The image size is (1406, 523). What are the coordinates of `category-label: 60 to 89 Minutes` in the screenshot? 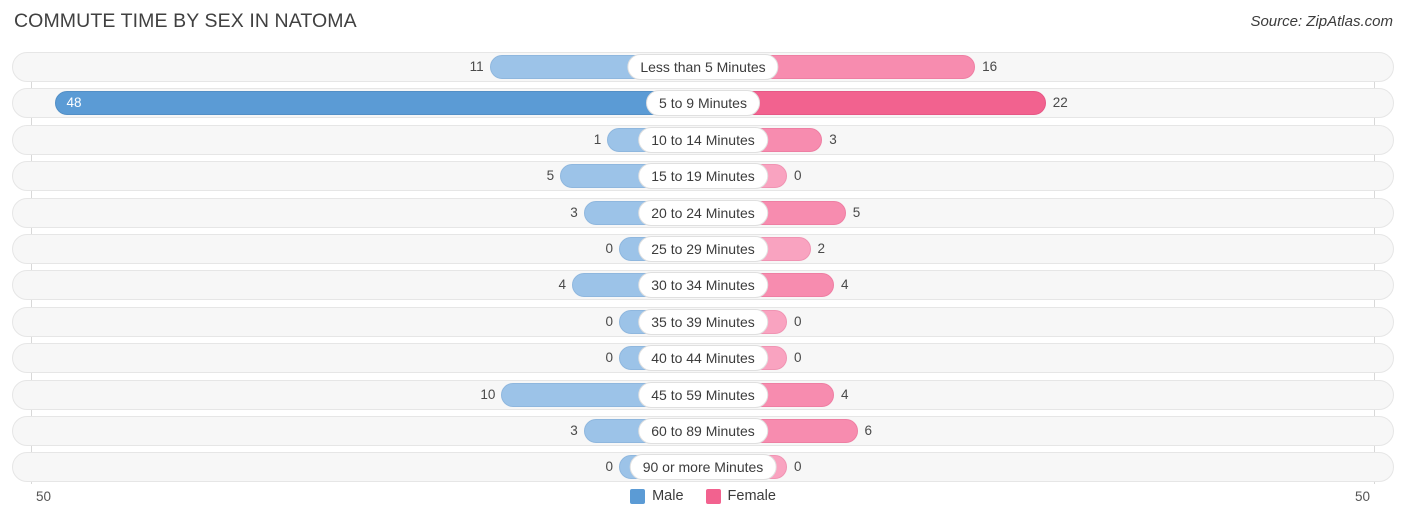 It's located at (703, 431).